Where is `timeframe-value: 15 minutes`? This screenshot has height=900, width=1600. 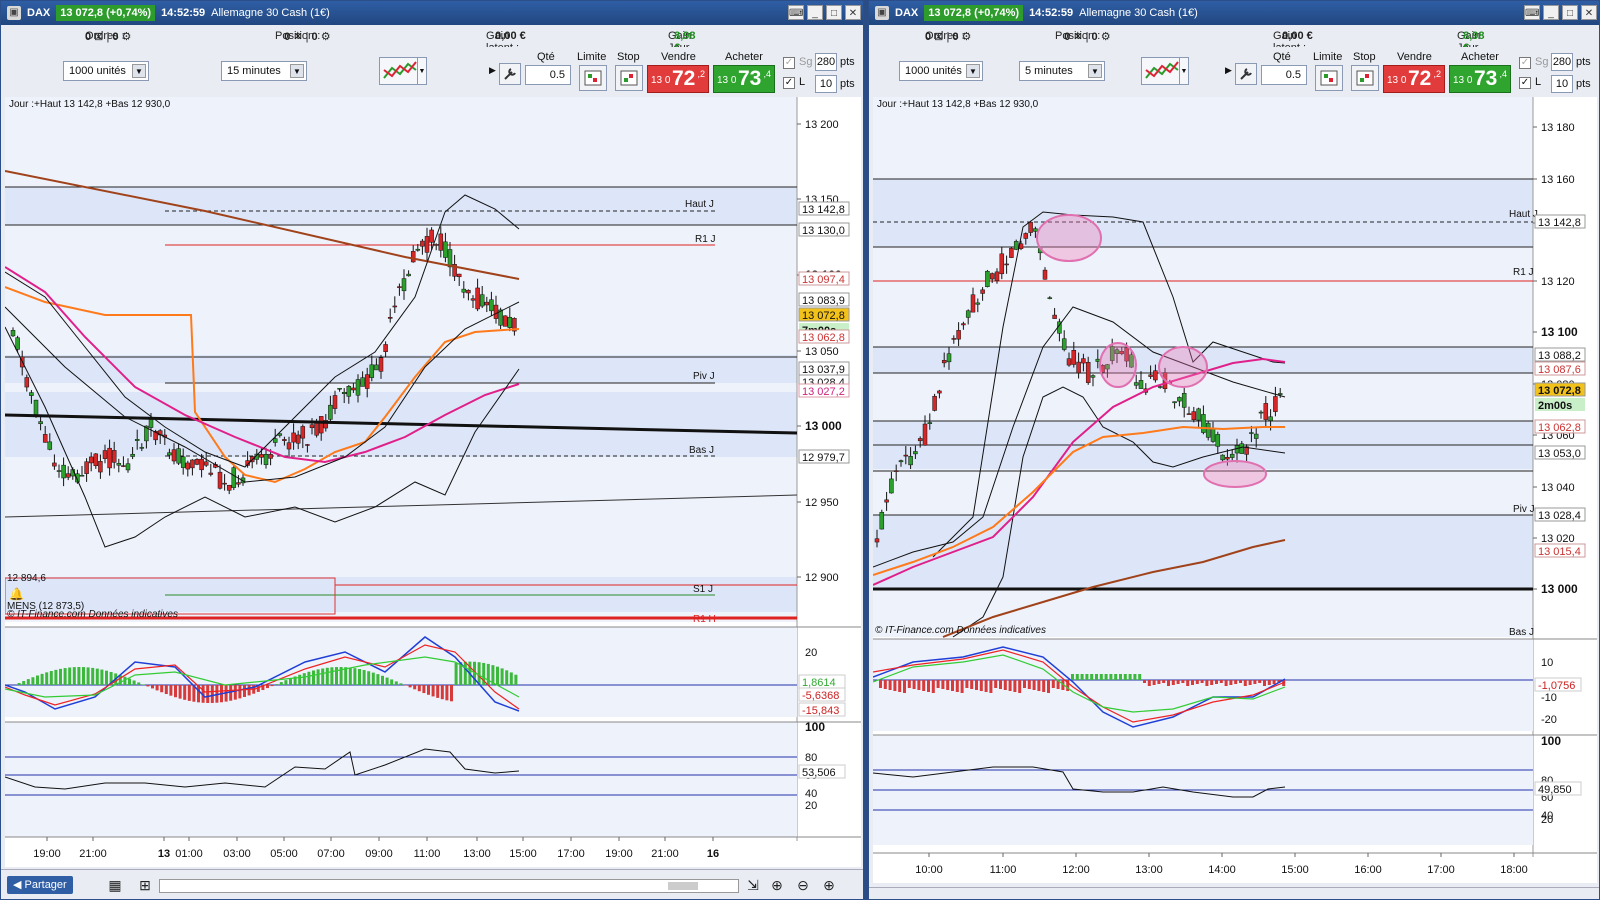 timeframe-value: 15 minutes is located at coordinates (254, 71).